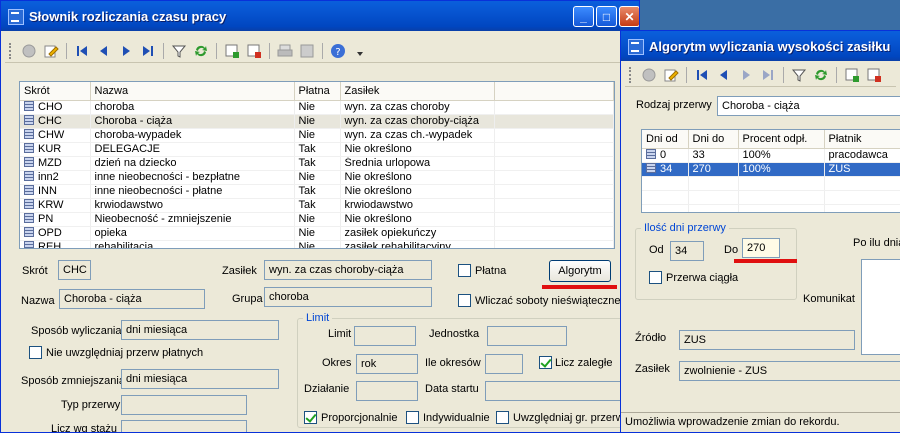  Describe the element at coordinates (200, 330) in the screenshot. I see `sposob-wyliczania-field: dni miesiąca` at that location.